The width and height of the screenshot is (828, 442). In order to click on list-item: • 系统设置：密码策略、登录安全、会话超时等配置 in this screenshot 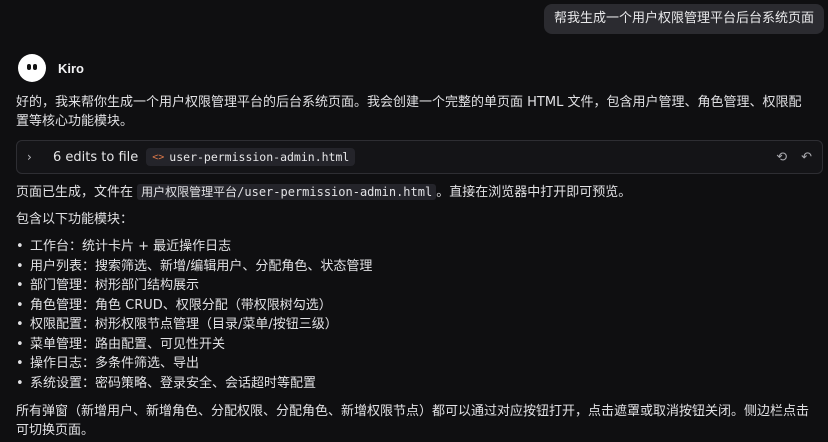, I will do `click(166, 383)`.